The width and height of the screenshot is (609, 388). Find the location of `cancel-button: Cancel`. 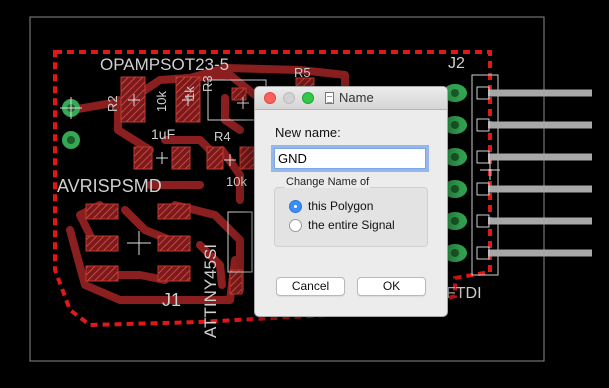

cancel-button: Cancel is located at coordinates (310, 286).